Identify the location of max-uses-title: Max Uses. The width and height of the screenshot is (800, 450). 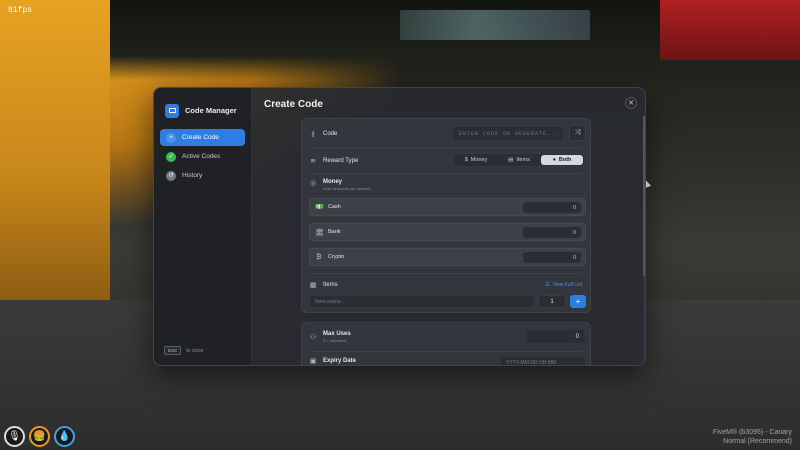
(337, 334).